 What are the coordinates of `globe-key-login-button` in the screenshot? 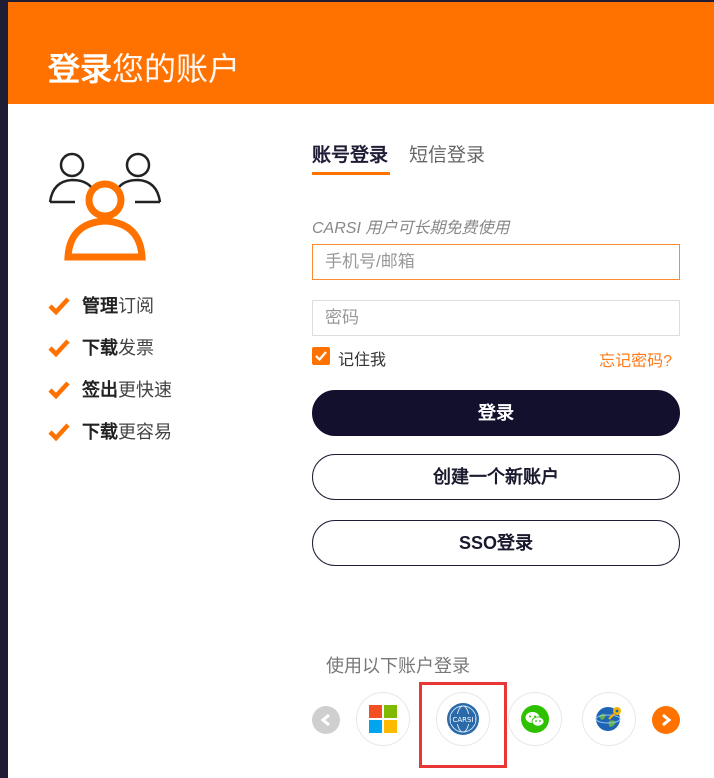 It's located at (609, 719).